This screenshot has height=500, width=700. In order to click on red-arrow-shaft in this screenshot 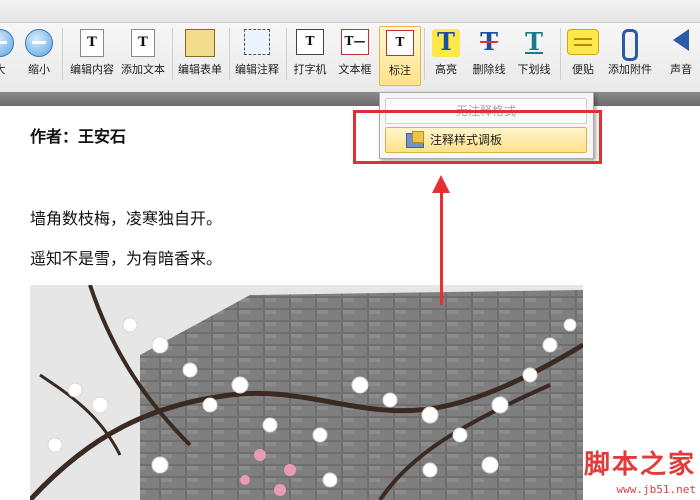, I will do `click(441, 247)`.